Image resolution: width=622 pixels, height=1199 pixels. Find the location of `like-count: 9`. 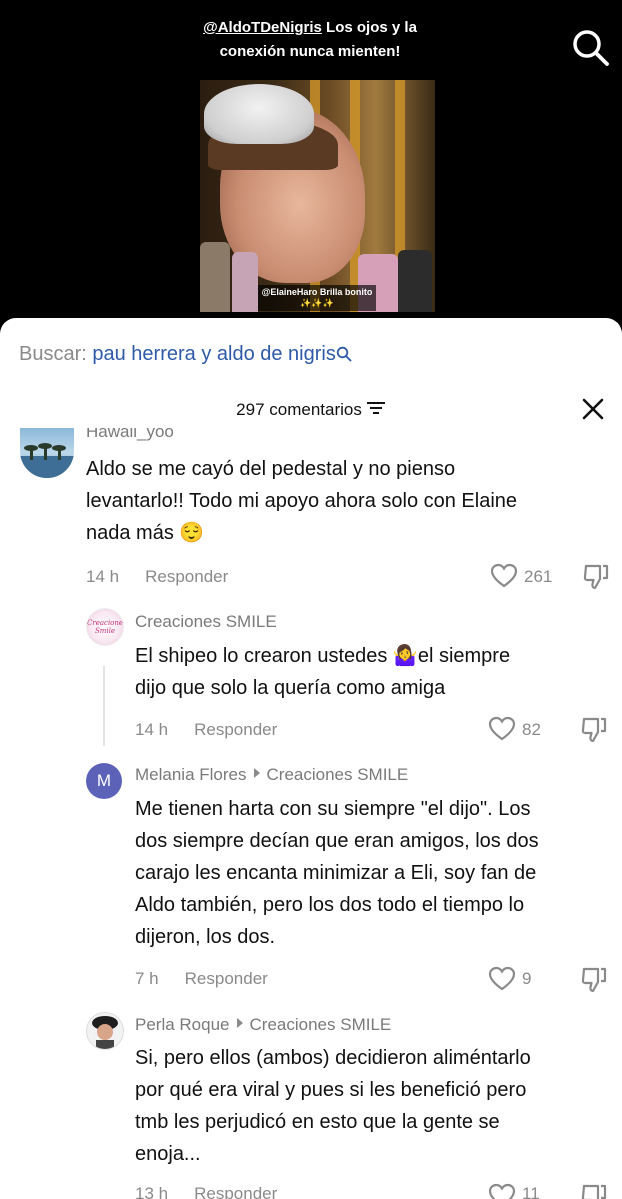

like-count: 9 is located at coordinates (527, 978).